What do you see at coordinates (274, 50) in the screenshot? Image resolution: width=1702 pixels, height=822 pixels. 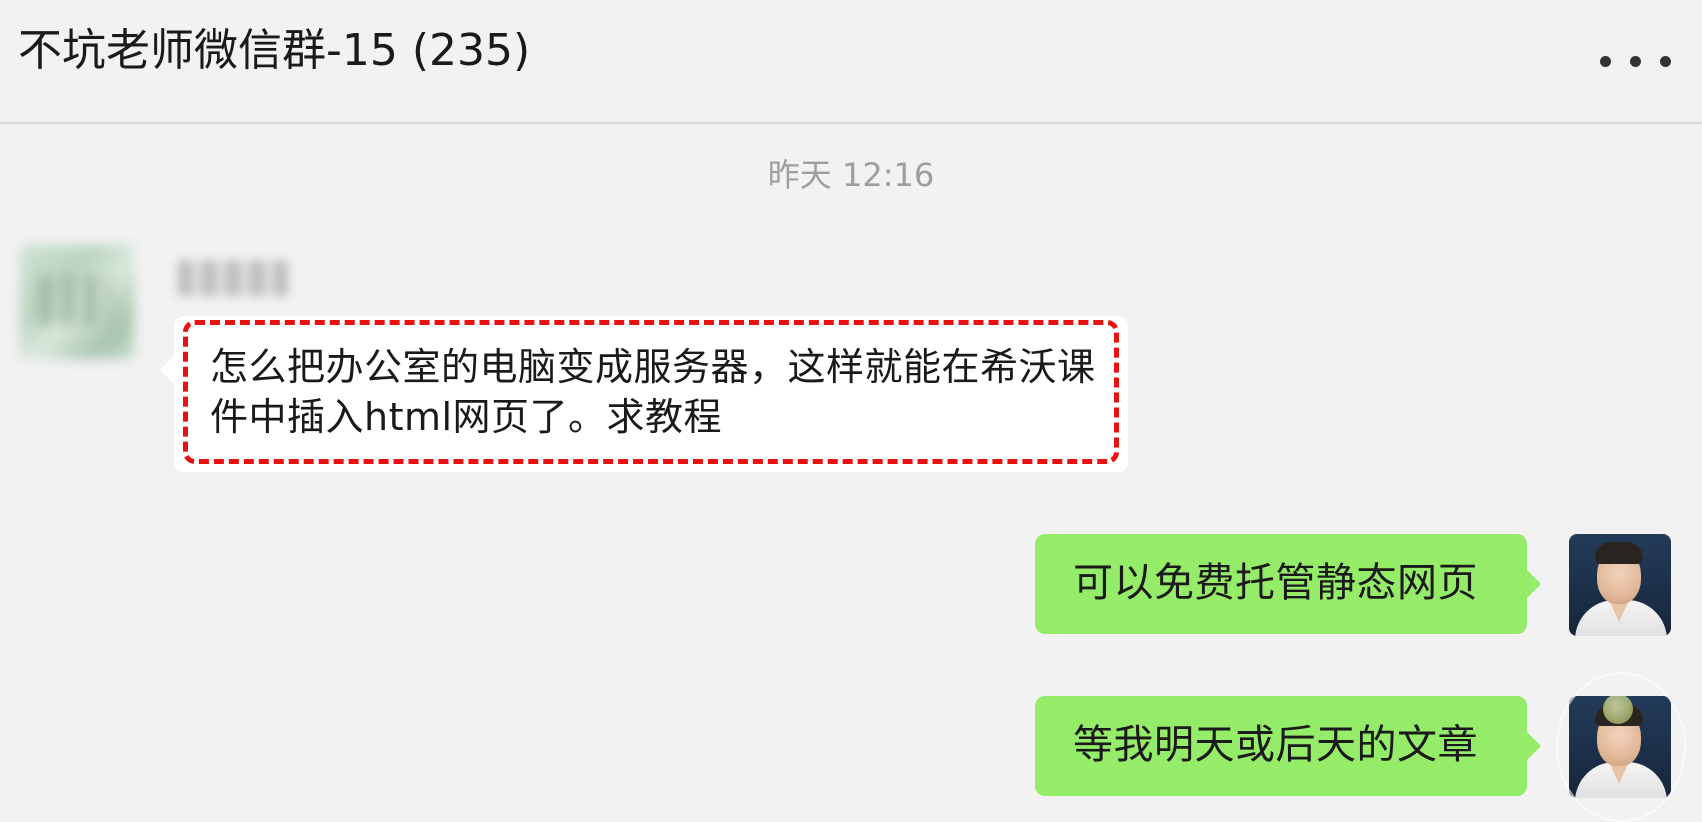 I see `chat-title: 不坑老师微信群-15 (235)` at bounding box center [274, 50].